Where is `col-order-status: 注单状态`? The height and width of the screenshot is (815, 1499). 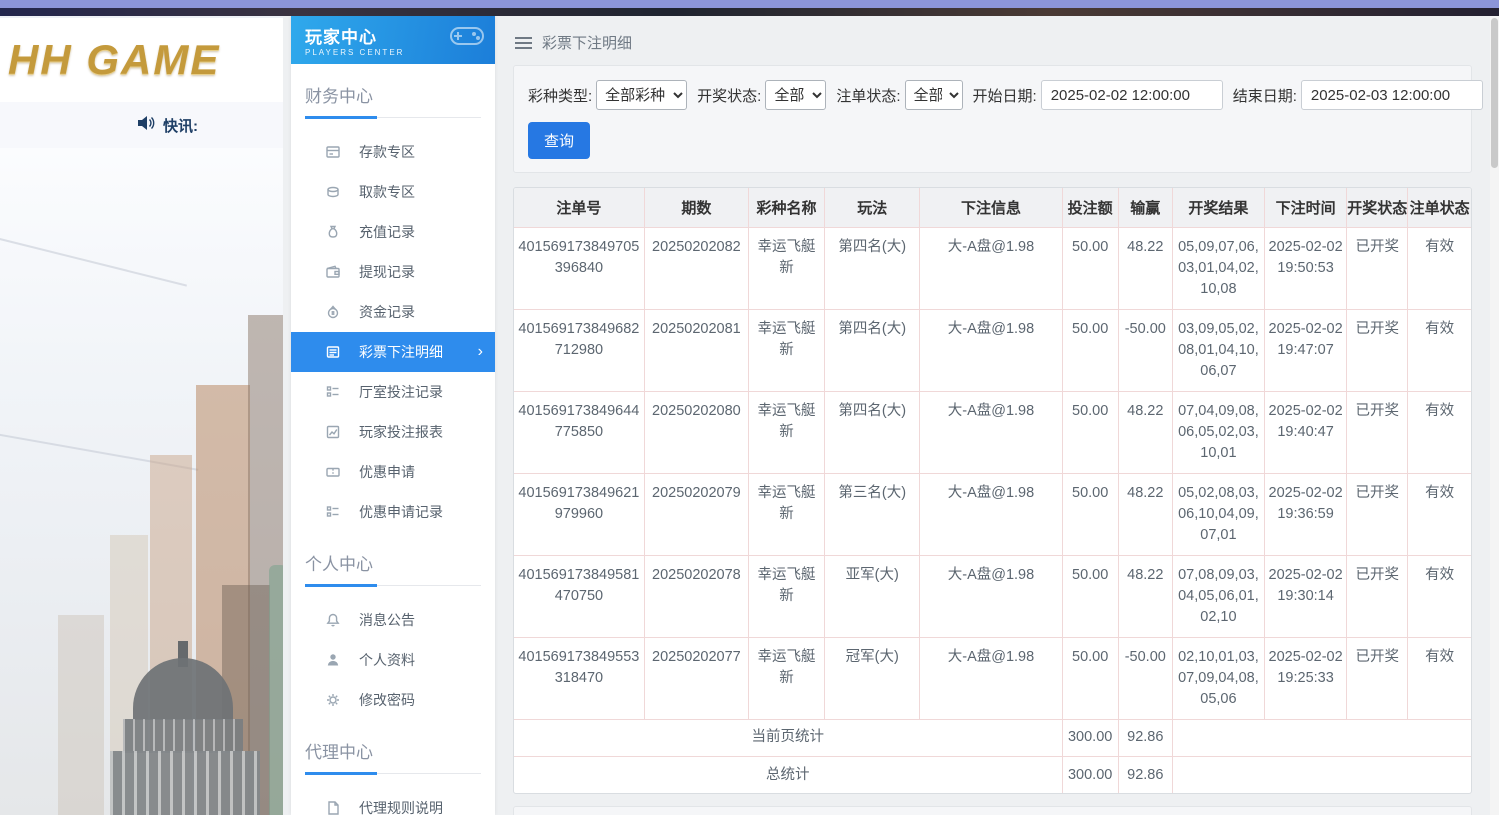
col-order-status: 注单状态 is located at coordinates (1439, 208).